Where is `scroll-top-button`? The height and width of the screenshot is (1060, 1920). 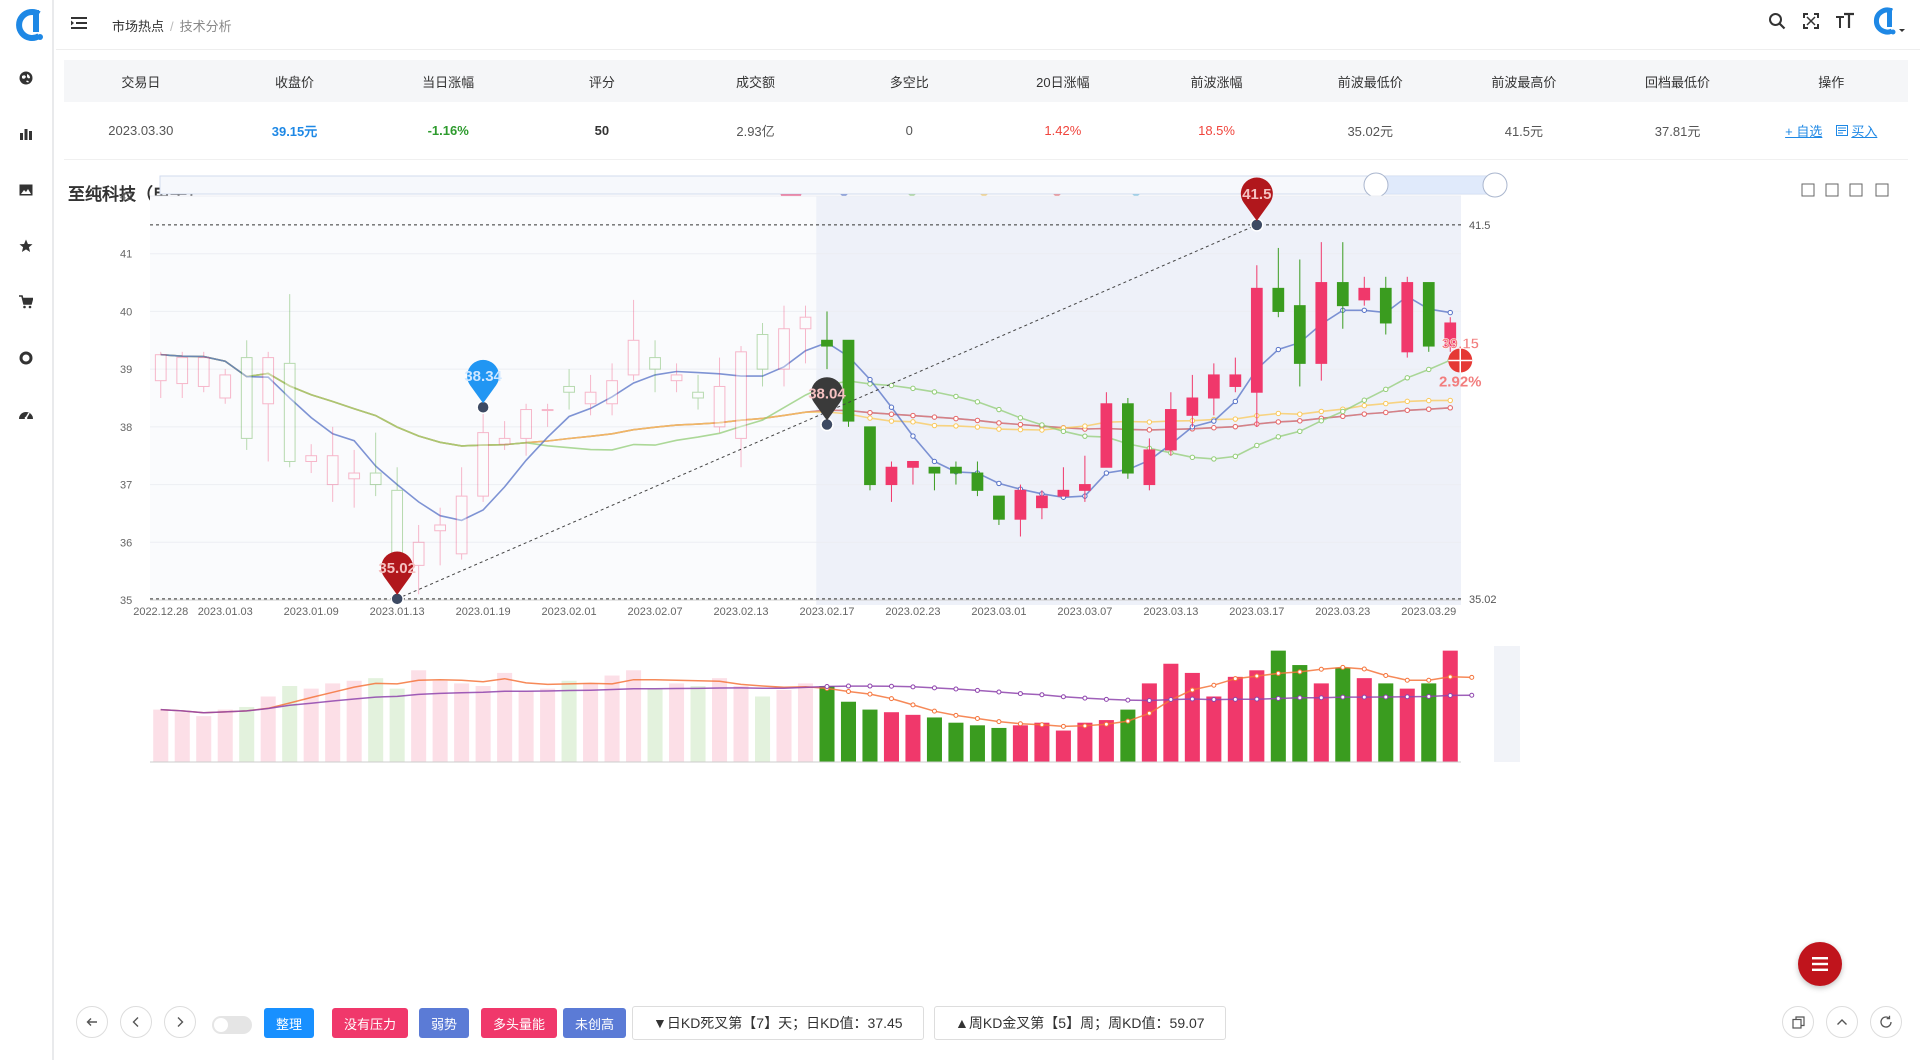 scroll-top-button is located at coordinates (1842, 1022).